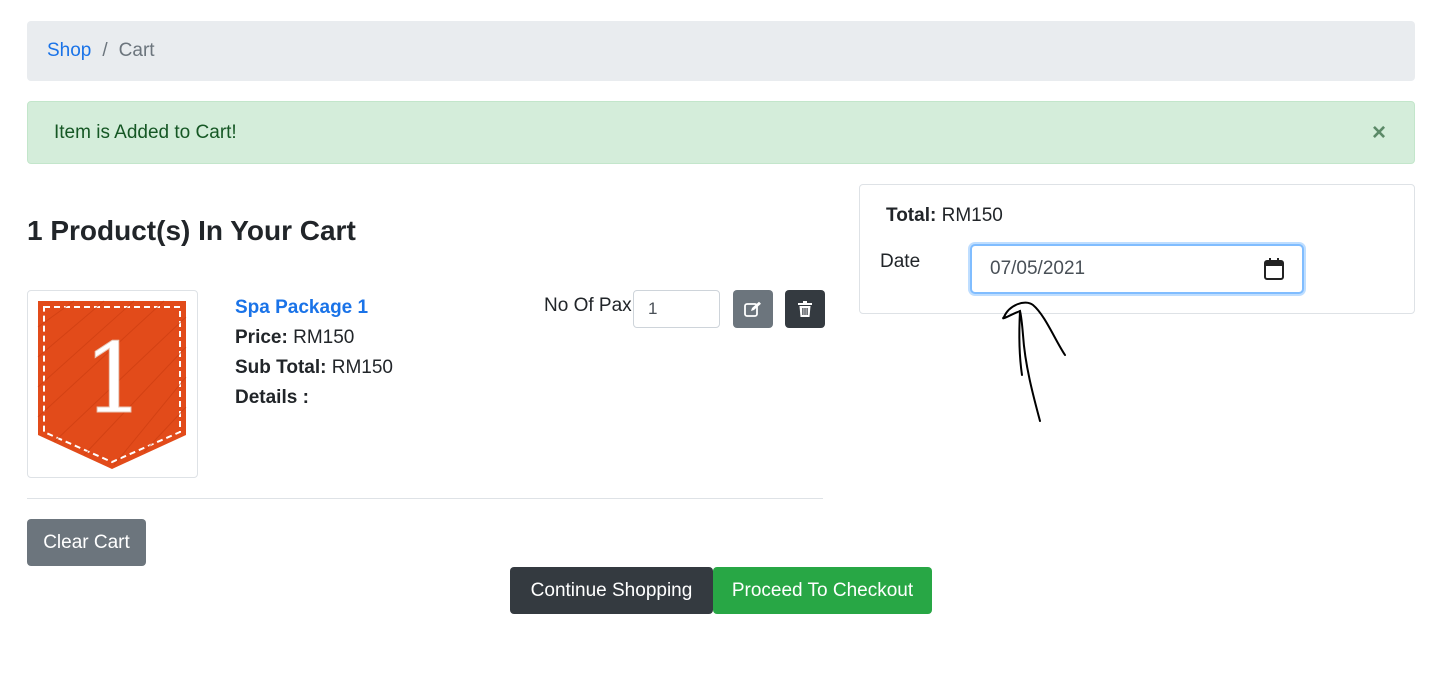 The image size is (1453, 675). What do you see at coordinates (191, 230) in the screenshot?
I see `cart-heading: 1 Product(s) In Your Cart` at bounding box center [191, 230].